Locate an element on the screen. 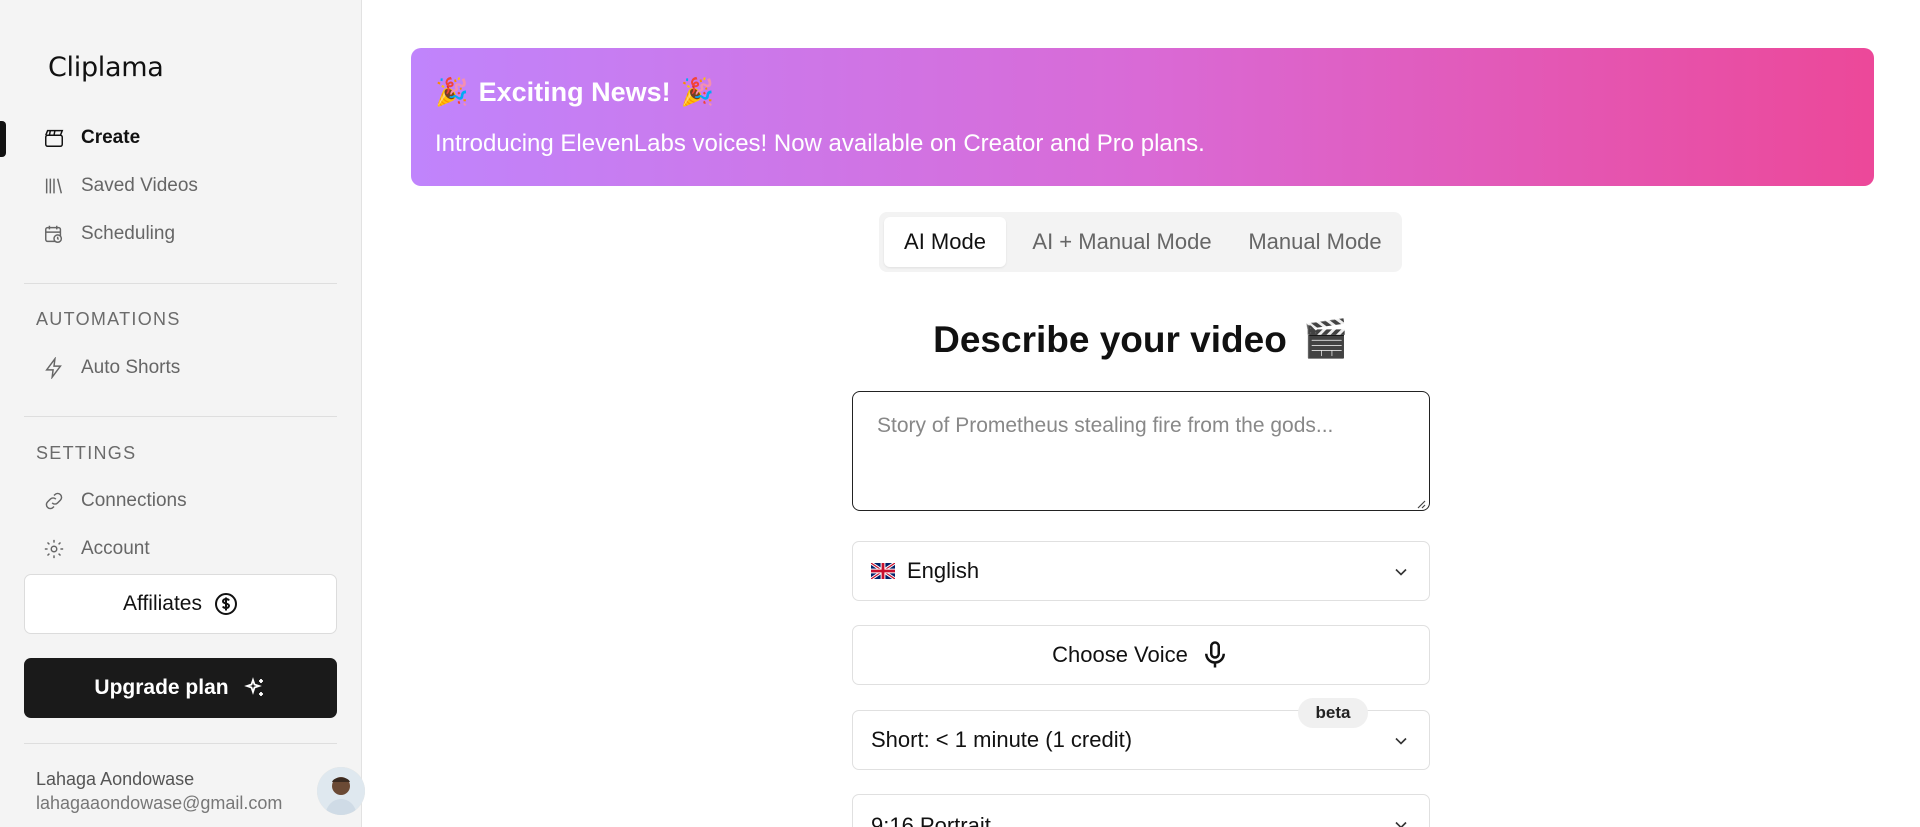 The width and height of the screenshot is (1920, 827). nav-item-connections: Connections is located at coordinates (115, 501).